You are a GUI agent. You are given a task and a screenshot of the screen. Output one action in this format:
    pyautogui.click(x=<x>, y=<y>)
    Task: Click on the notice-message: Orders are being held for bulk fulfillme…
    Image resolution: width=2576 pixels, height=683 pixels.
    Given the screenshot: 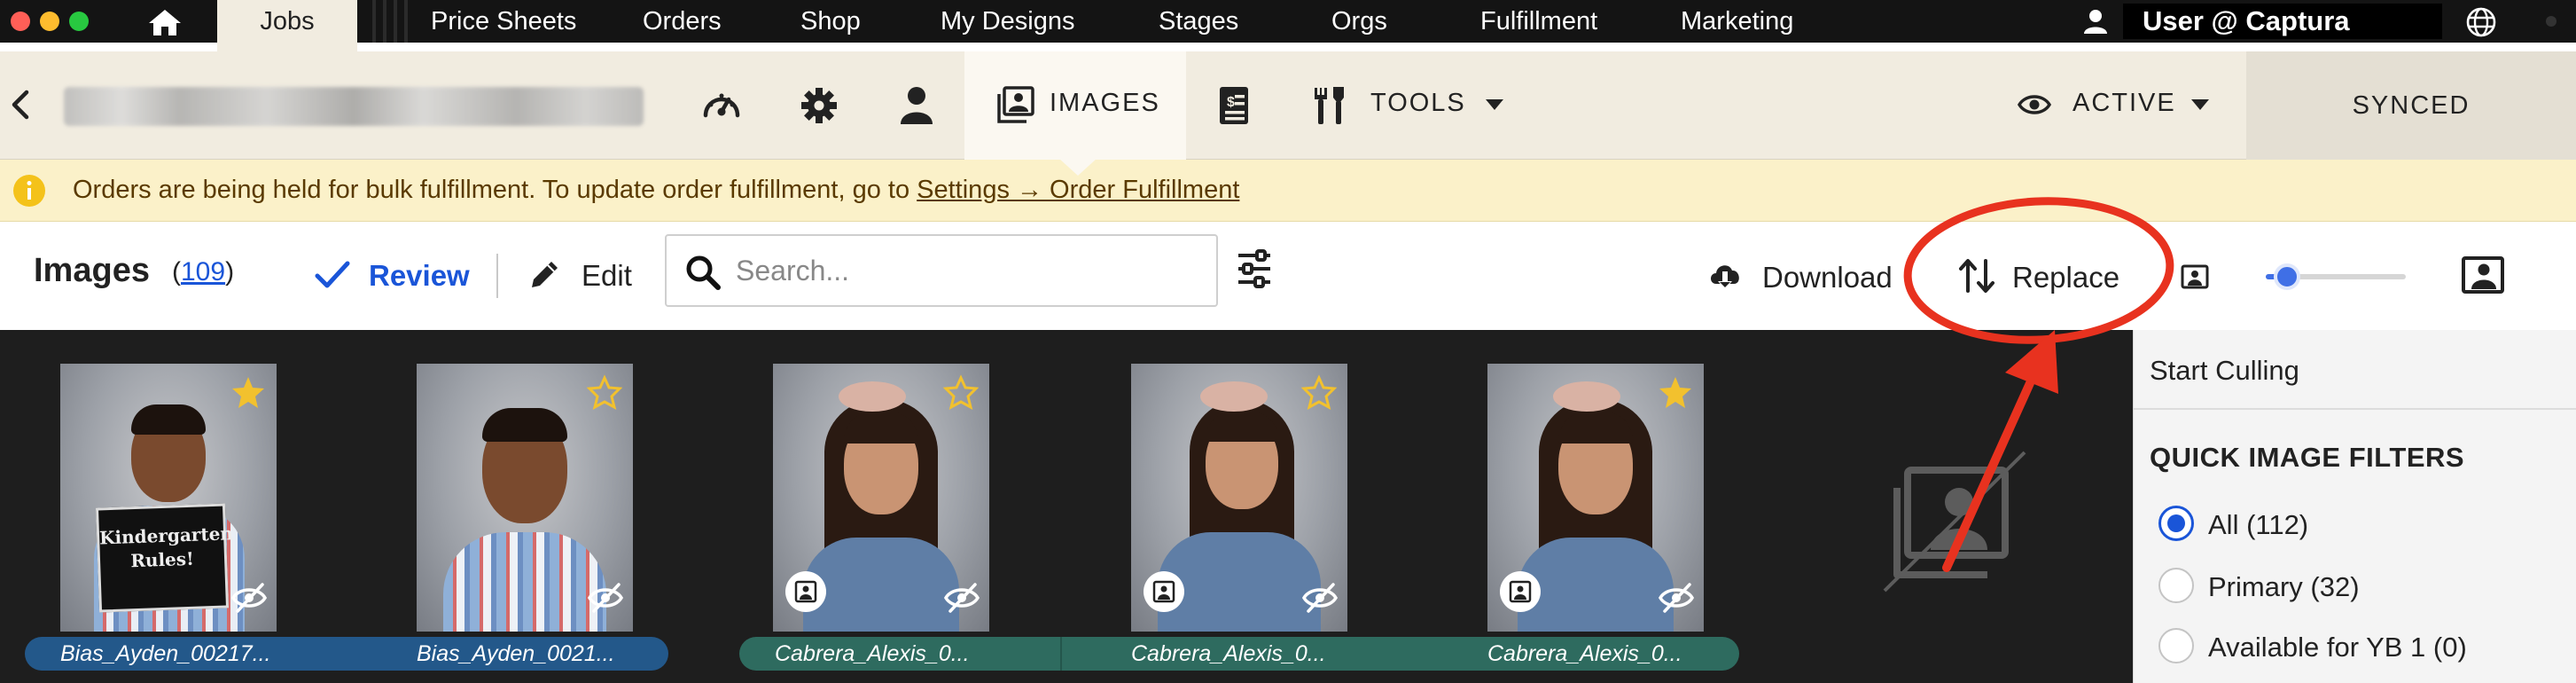 What is the action you would take?
    pyautogui.click(x=656, y=191)
    